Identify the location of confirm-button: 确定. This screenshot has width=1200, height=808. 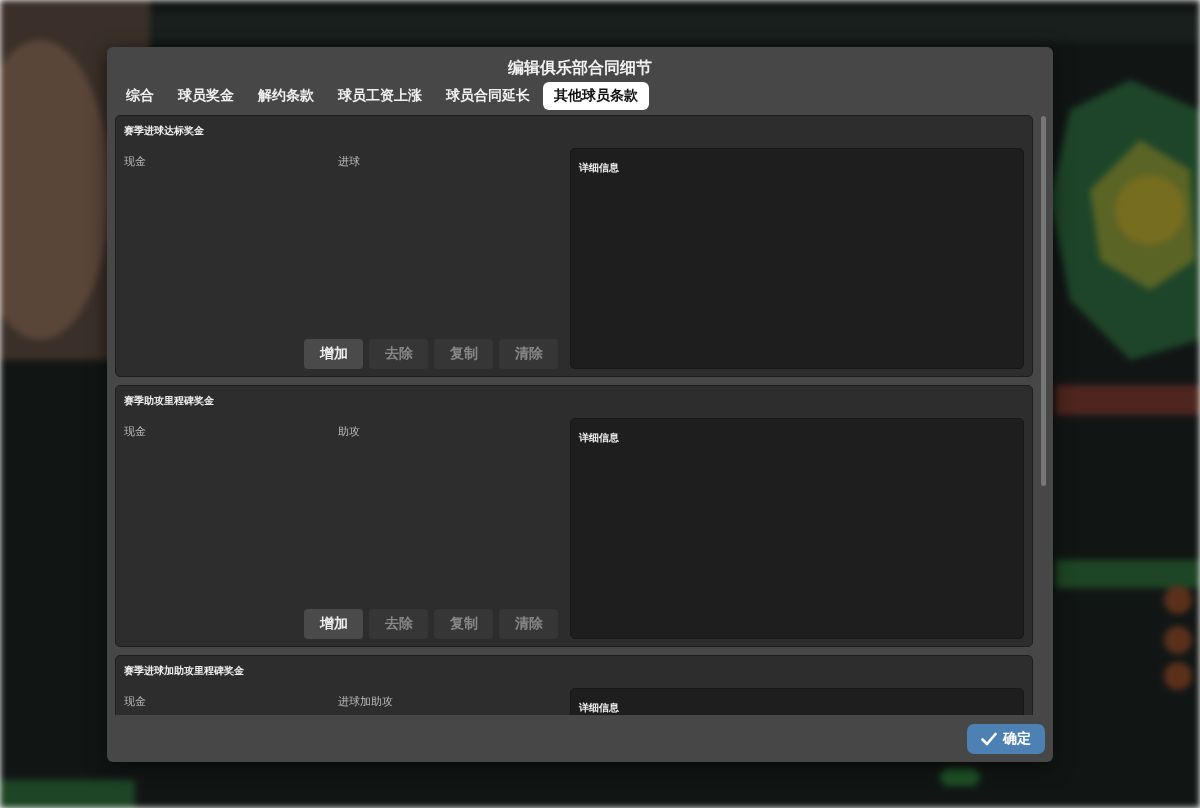
(1006, 738).